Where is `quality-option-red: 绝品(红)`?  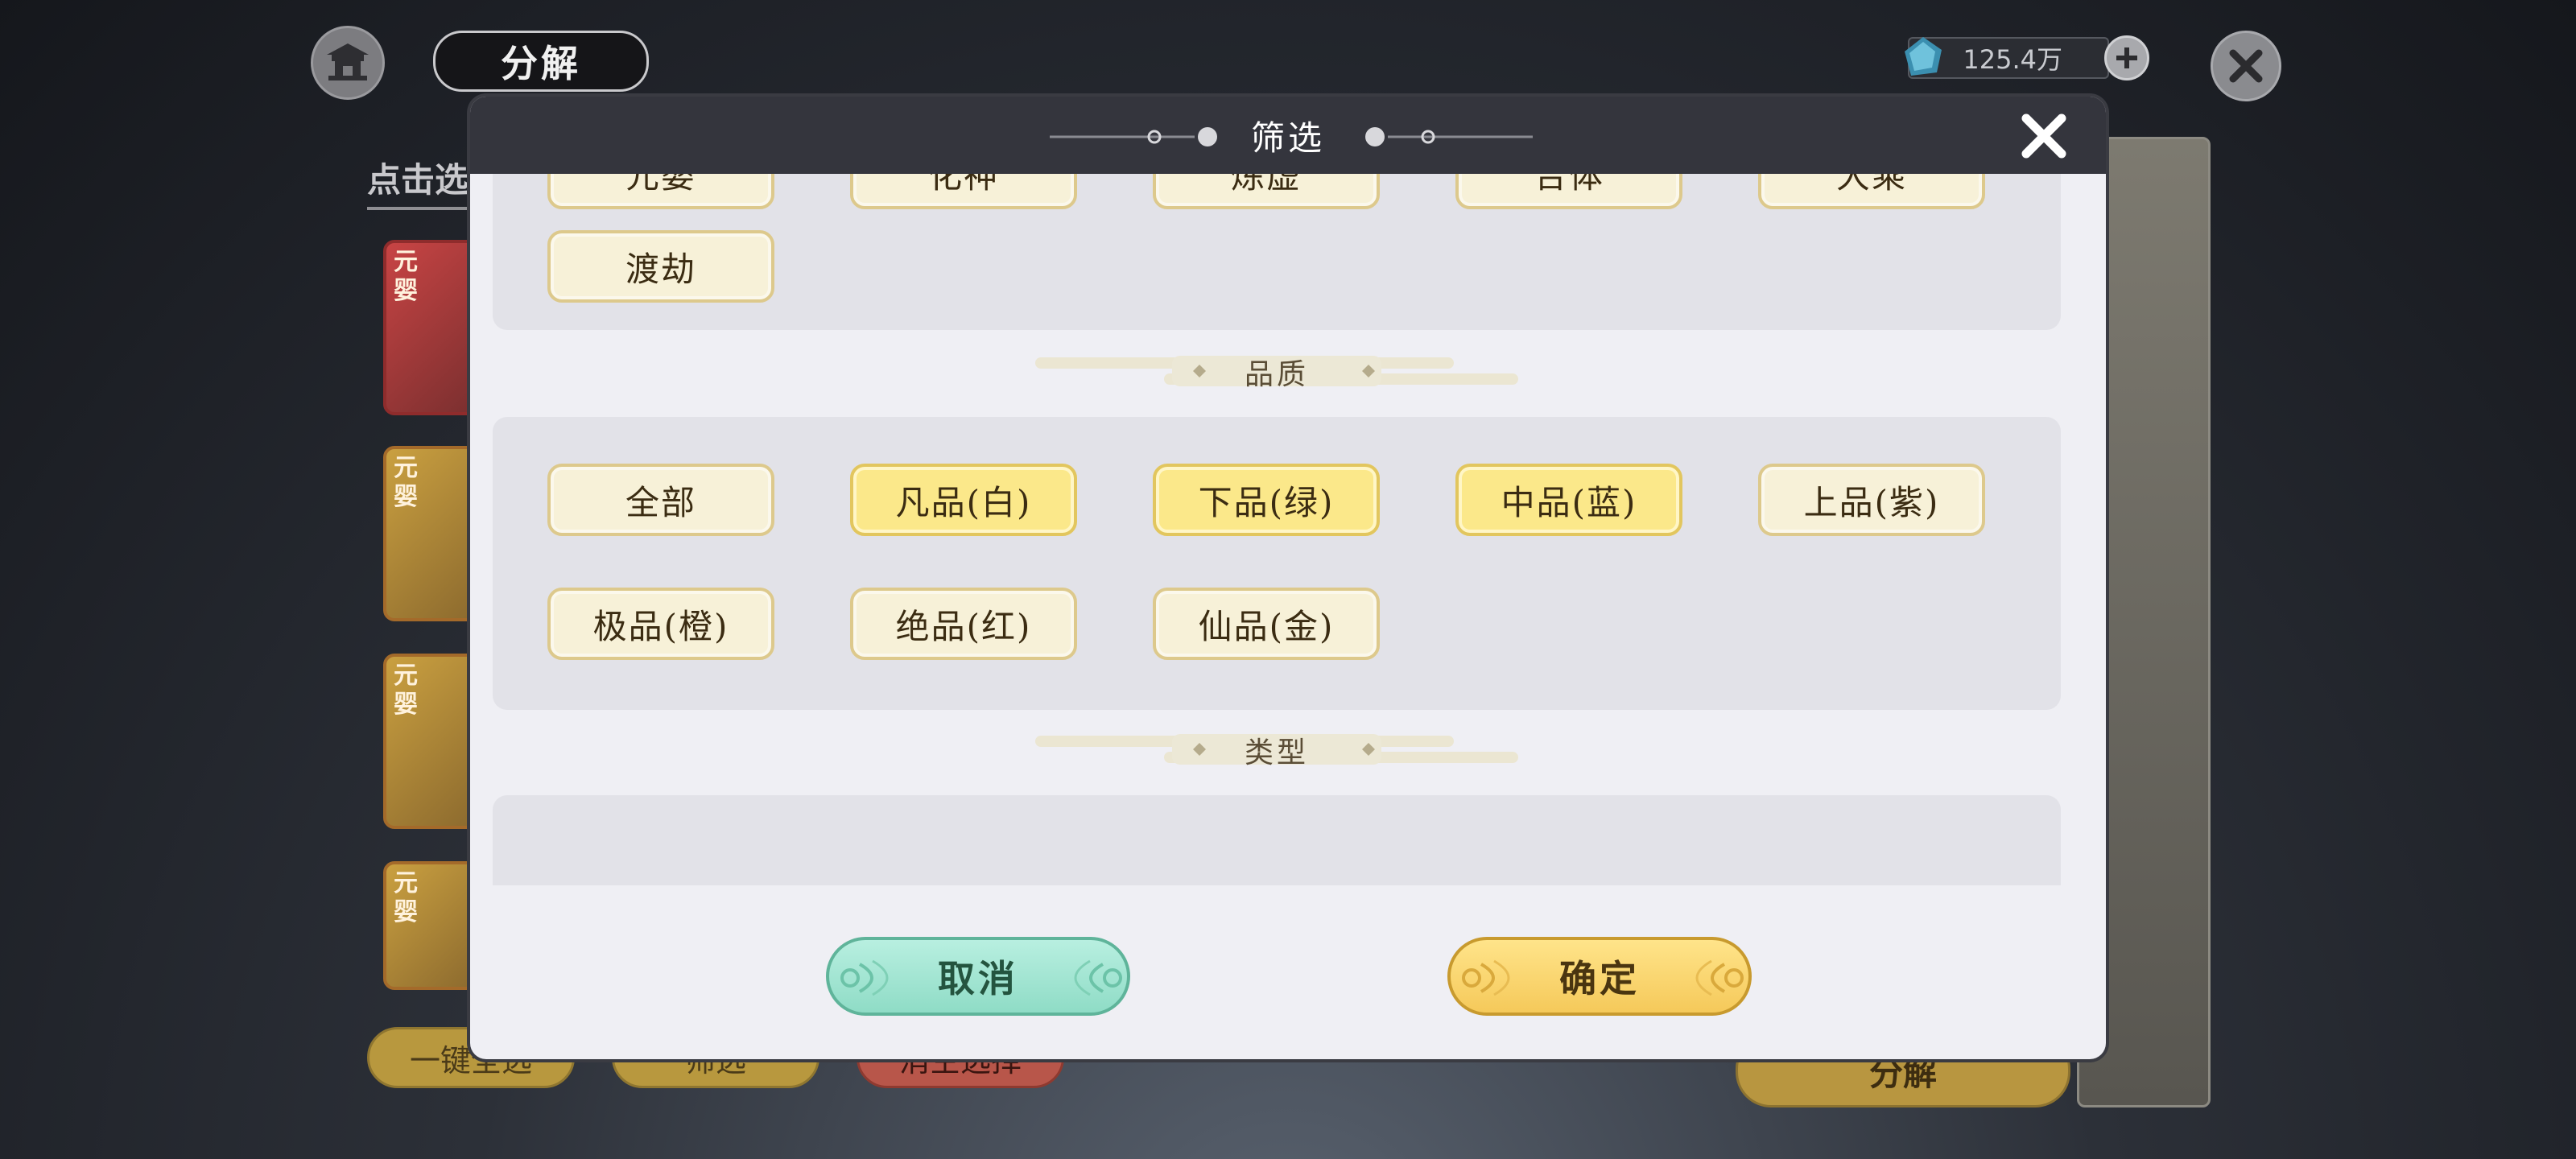
quality-option-red: 绝品(红) is located at coordinates (964, 624).